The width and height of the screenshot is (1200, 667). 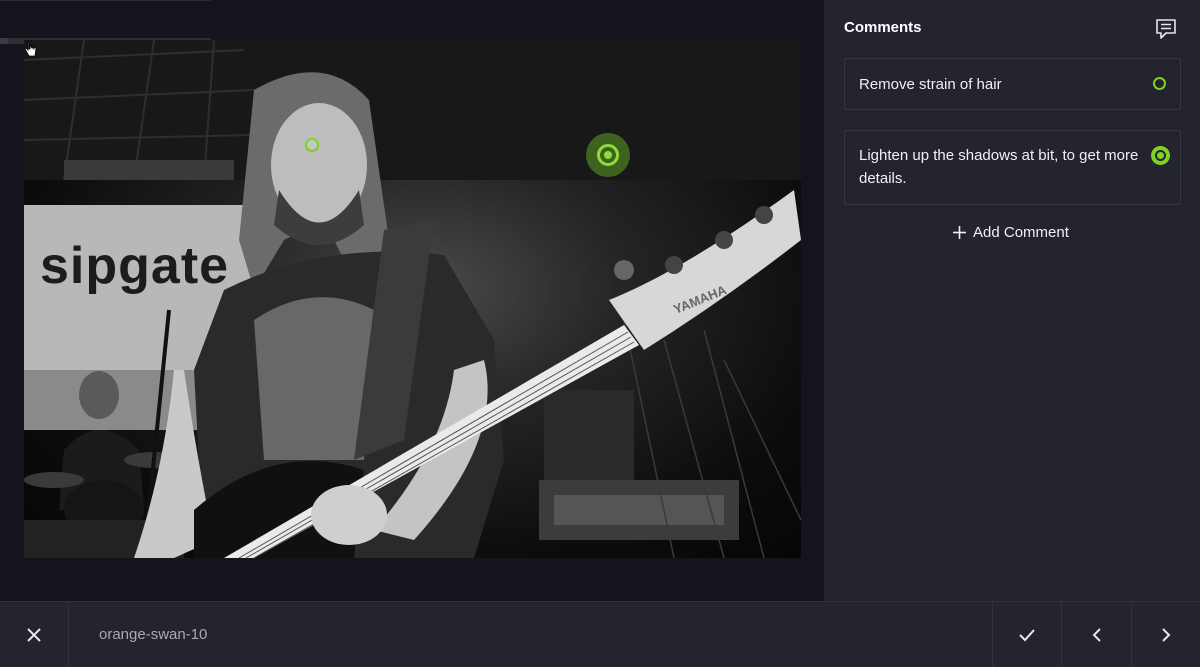 What do you see at coordinates (1166, 29) in the screenshot?
I see `comment-icon` at bounding box center [1166, 29].